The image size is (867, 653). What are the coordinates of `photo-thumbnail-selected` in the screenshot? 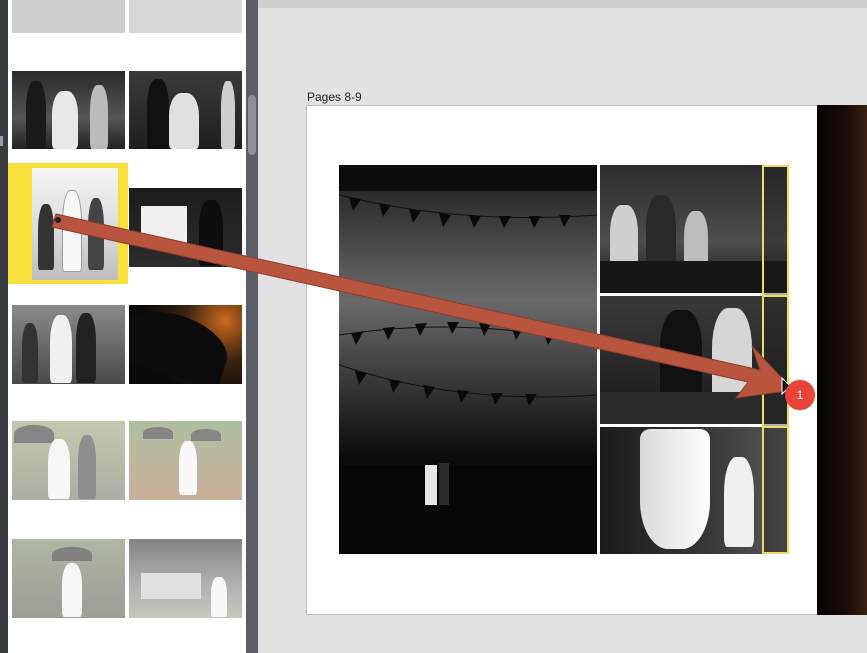 It's located at (75, 224).